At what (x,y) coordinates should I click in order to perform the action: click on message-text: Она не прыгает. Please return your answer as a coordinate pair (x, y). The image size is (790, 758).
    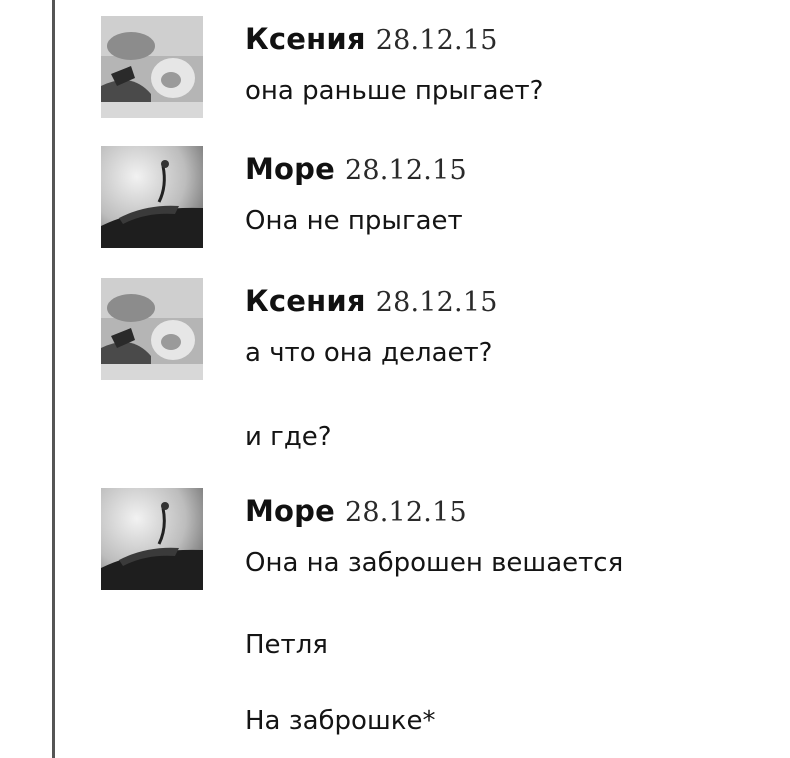
    Looking at the image, I should click on (354, 221).